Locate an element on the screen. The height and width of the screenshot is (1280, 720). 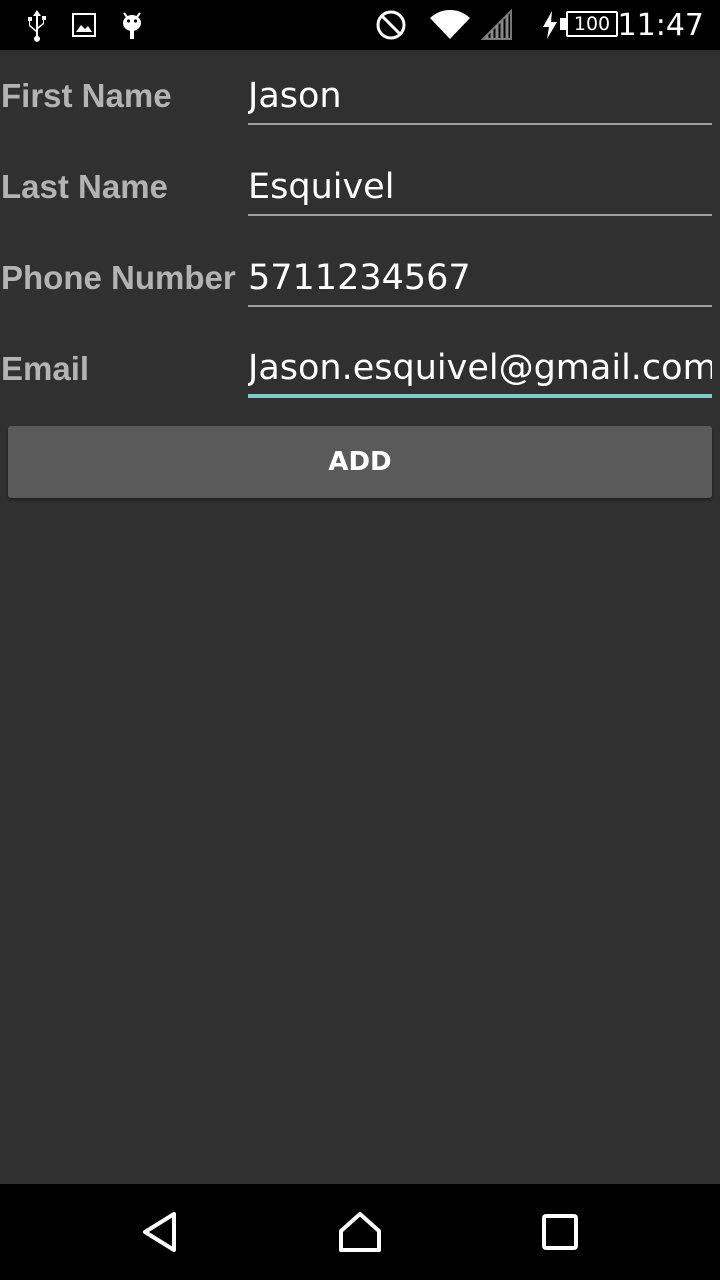
signal-icon is located at coordinates (497, 25).